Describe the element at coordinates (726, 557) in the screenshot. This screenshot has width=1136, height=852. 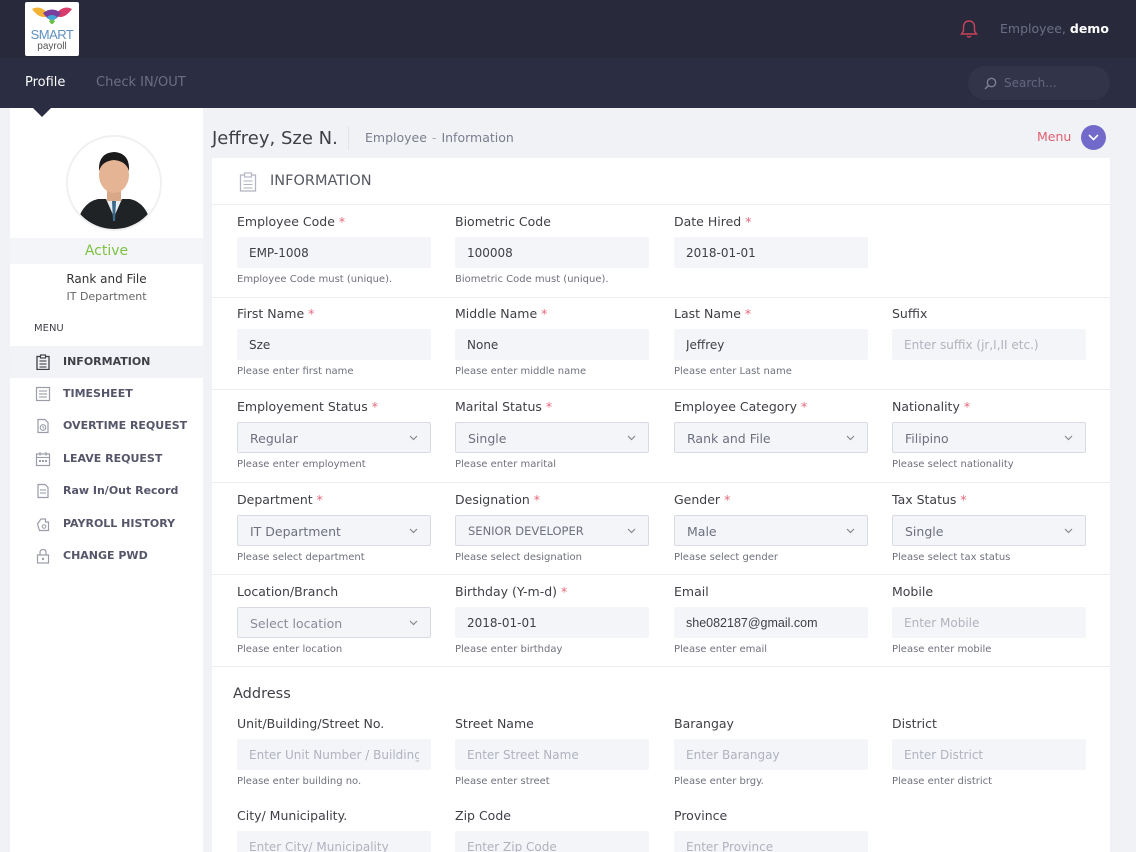
I see `gender-help: Please select gender` at that location.